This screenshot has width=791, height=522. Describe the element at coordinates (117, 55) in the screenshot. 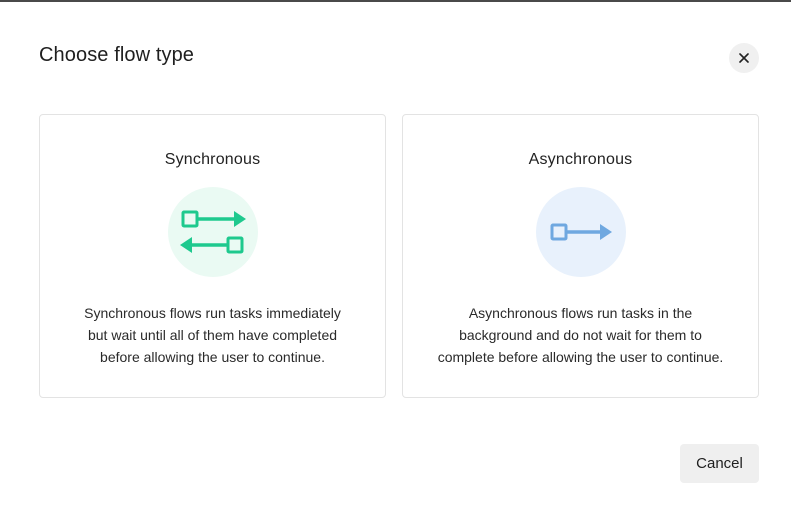

I see `dialog-title: Choose flow type` at that location.